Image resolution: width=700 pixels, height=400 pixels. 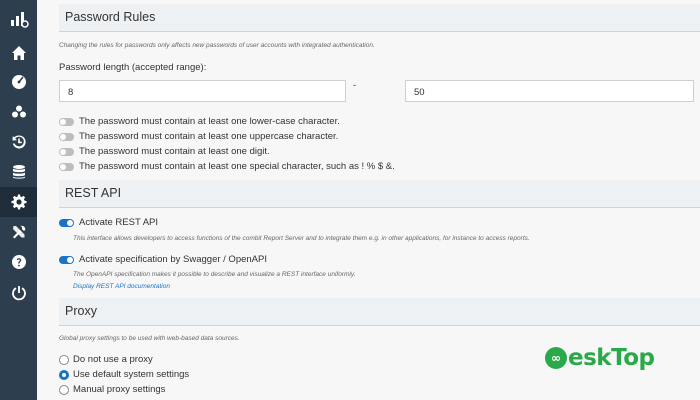 I want to click on swagger-toggle, so click(x=66, y=260).